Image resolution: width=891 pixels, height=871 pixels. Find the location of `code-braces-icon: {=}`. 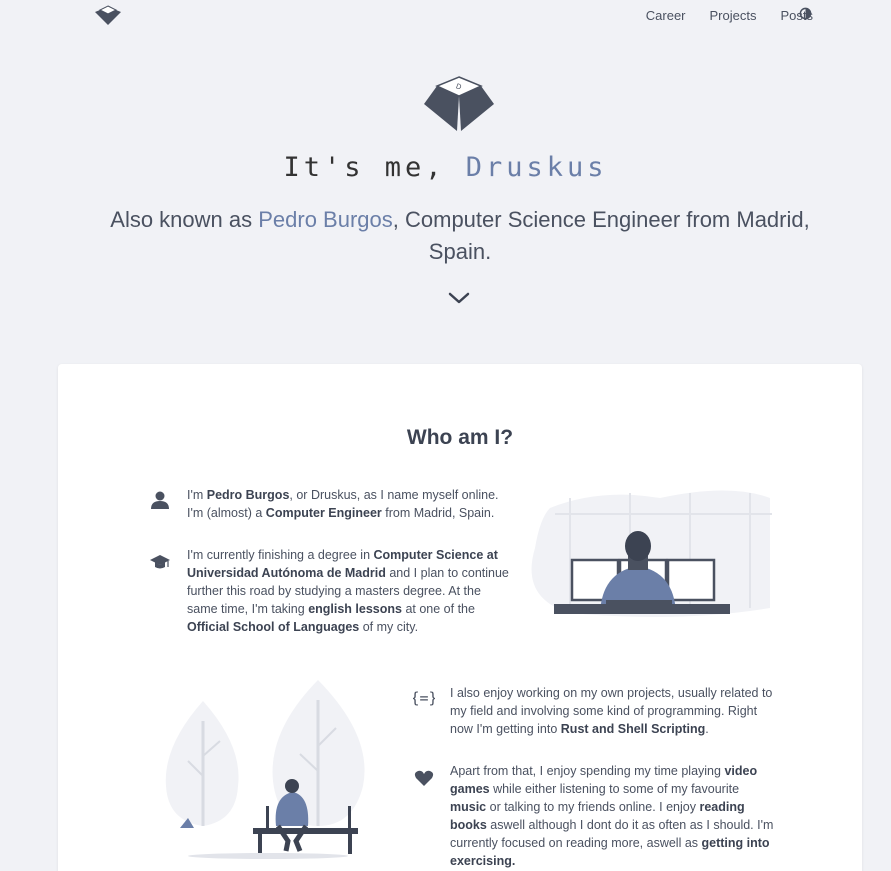

code-braces-icon: {=} is located at coordinates (424, 698).